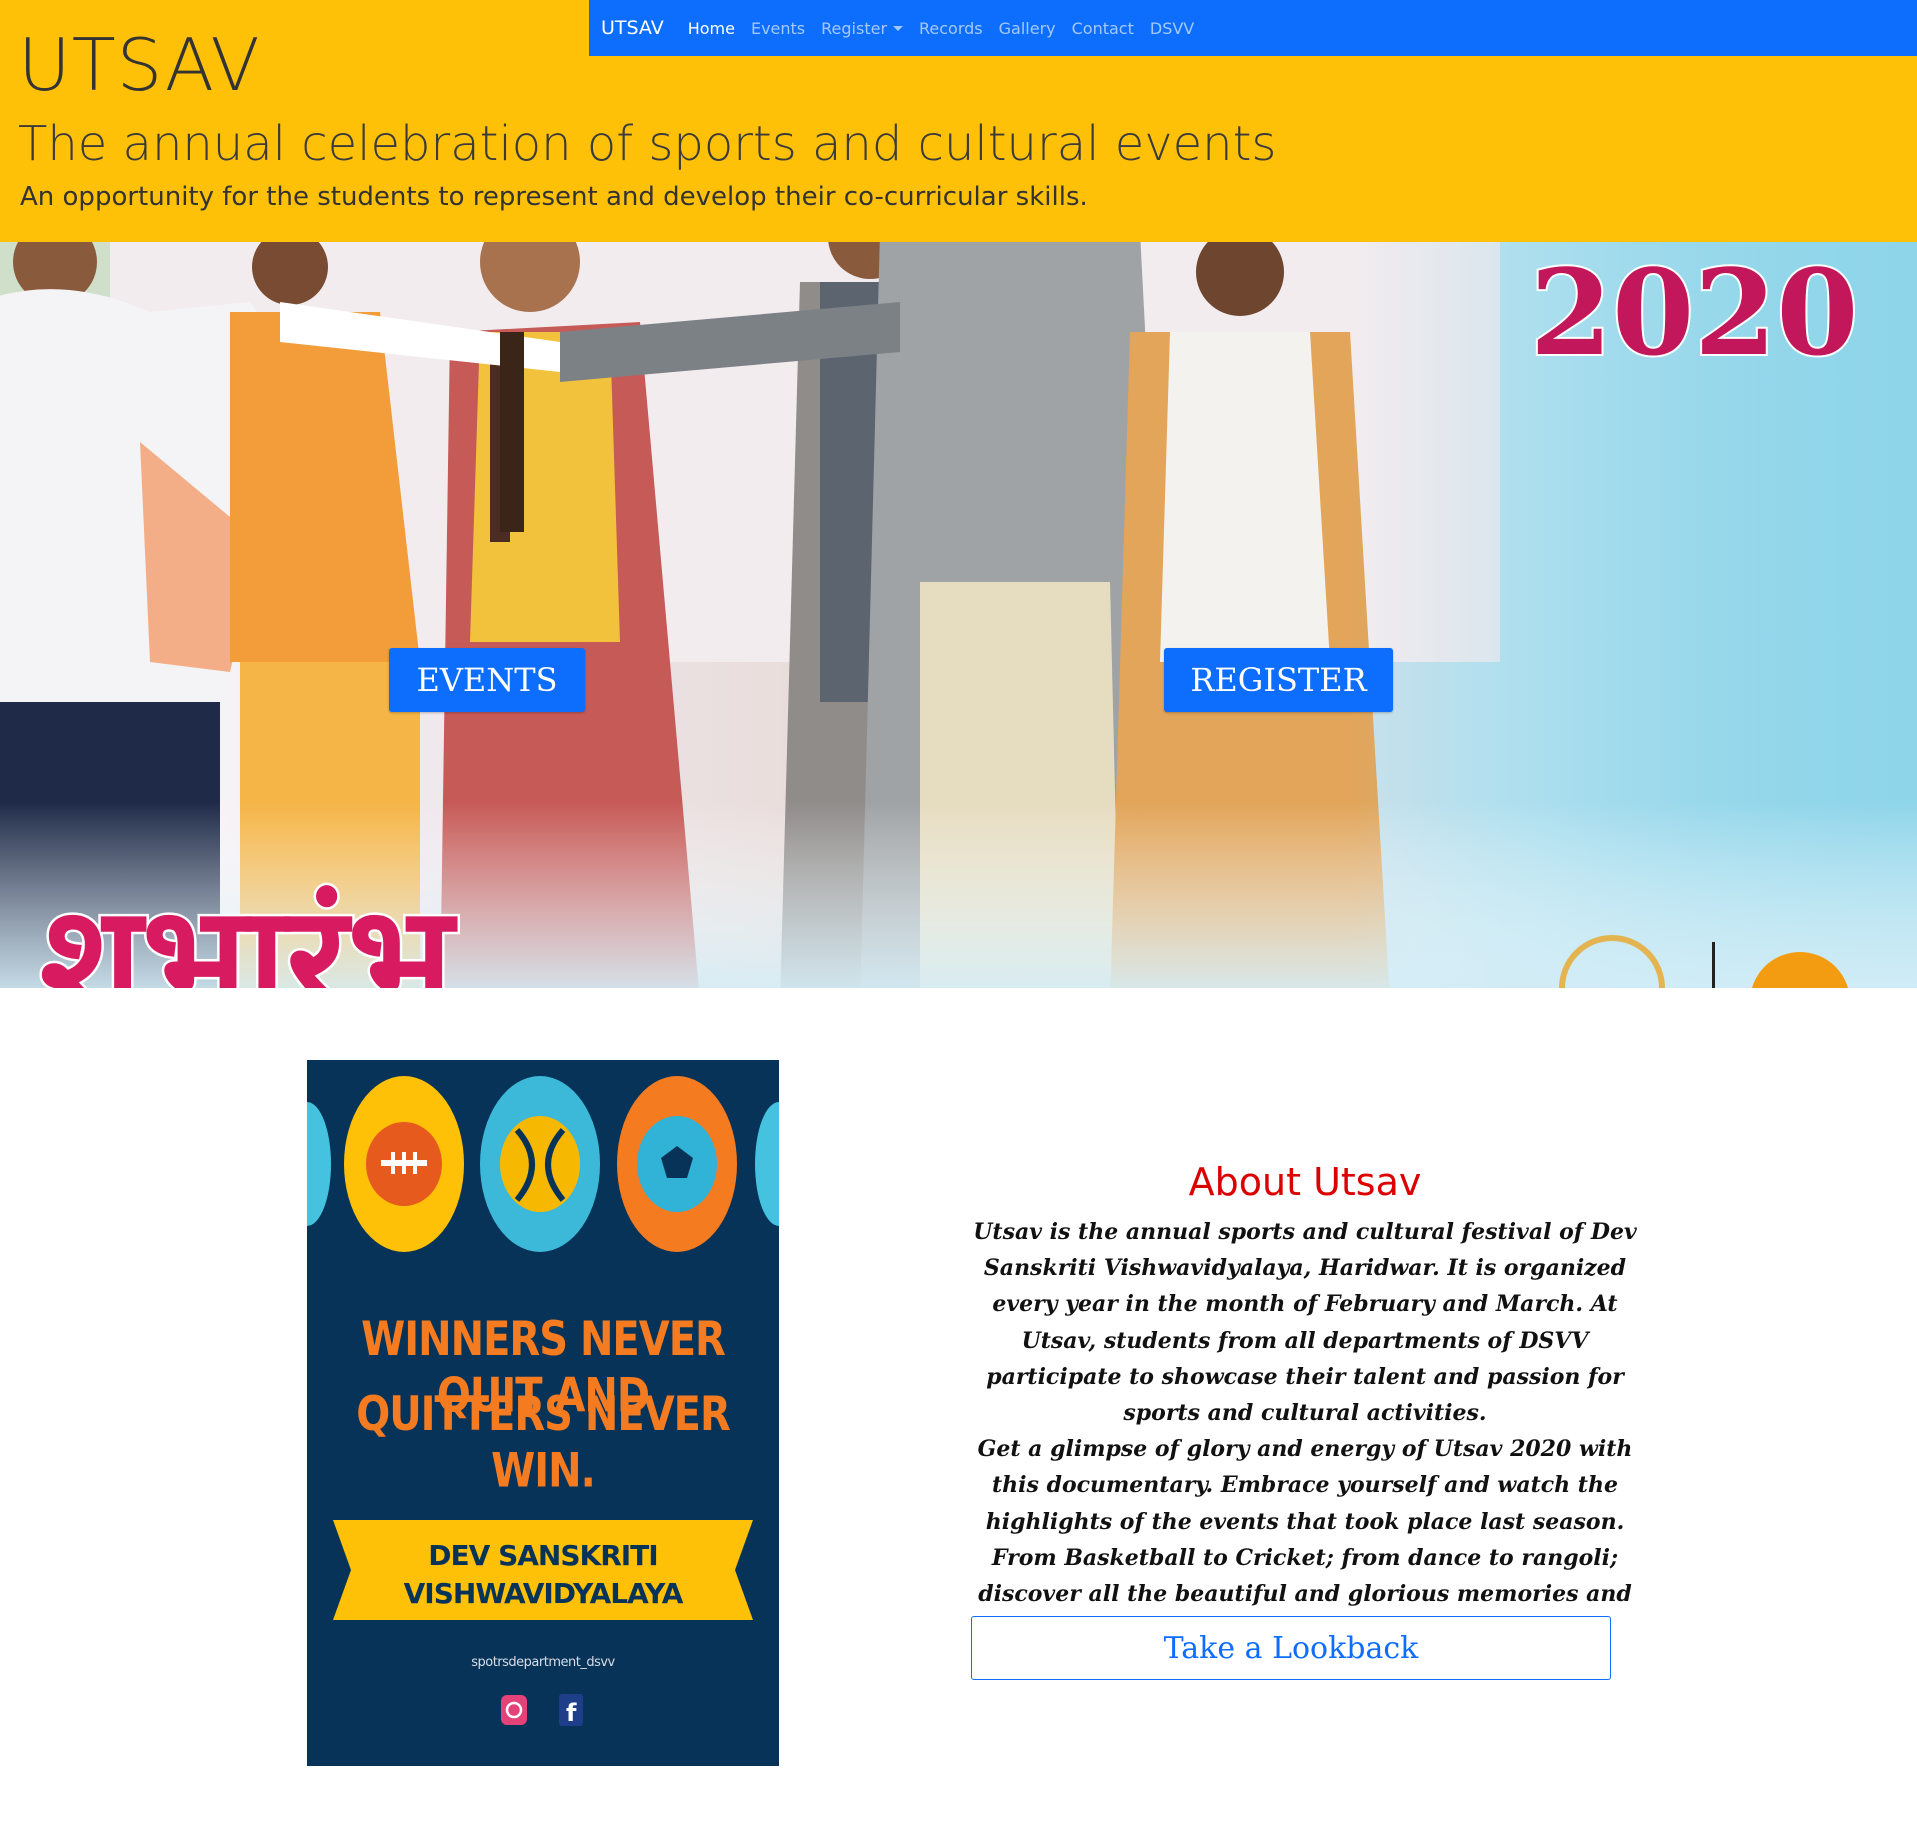  I want to click on instagram-icon, so click(514, 1710).